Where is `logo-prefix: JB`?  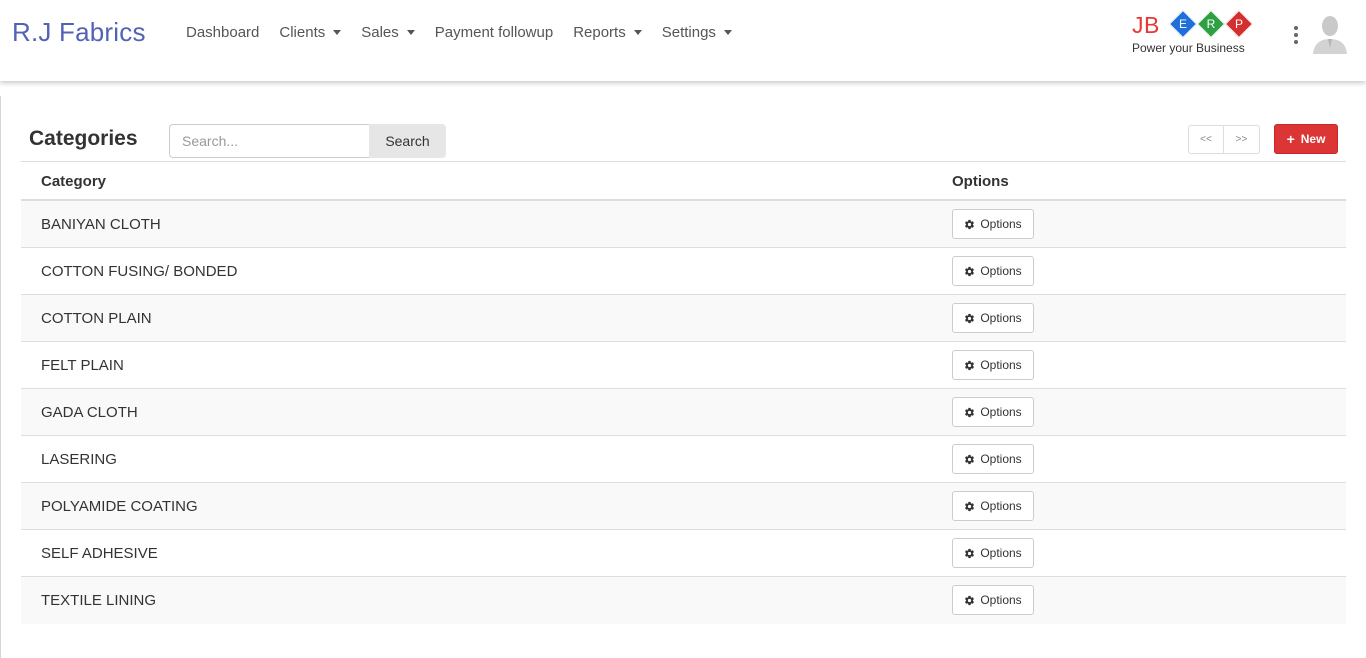
logo-prefix: JB is located at coordinates (1146, 25).